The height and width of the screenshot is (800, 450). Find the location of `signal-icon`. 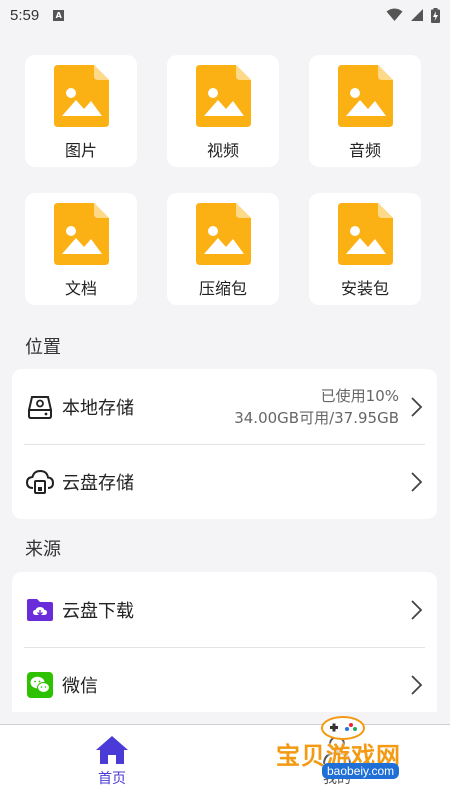

signal-icon is located at coordinates (417, 15).